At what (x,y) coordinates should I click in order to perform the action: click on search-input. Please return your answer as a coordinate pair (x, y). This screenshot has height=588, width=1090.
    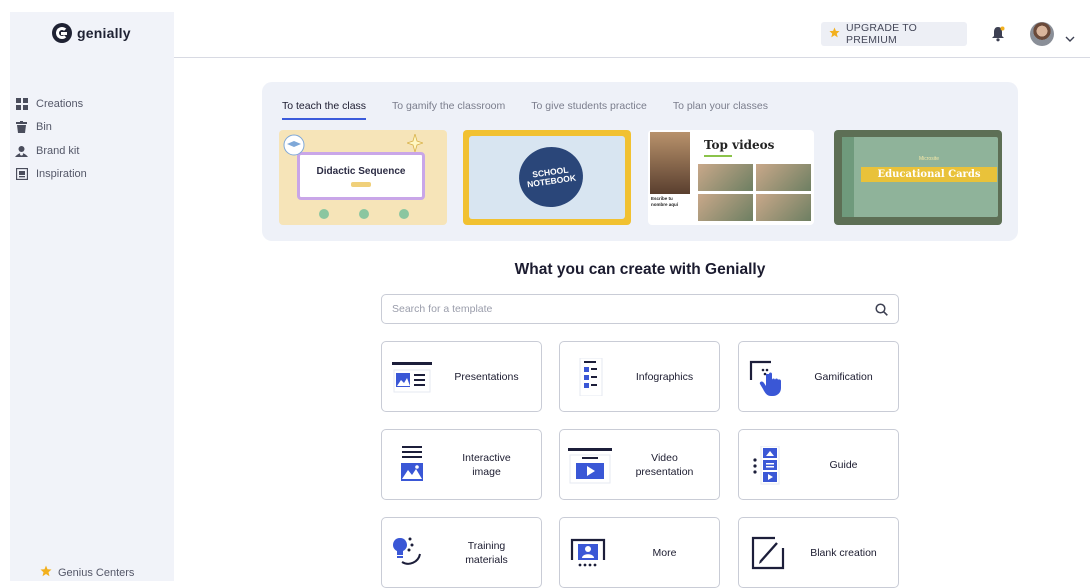
    Looking at the image, I should click on (627, 309).